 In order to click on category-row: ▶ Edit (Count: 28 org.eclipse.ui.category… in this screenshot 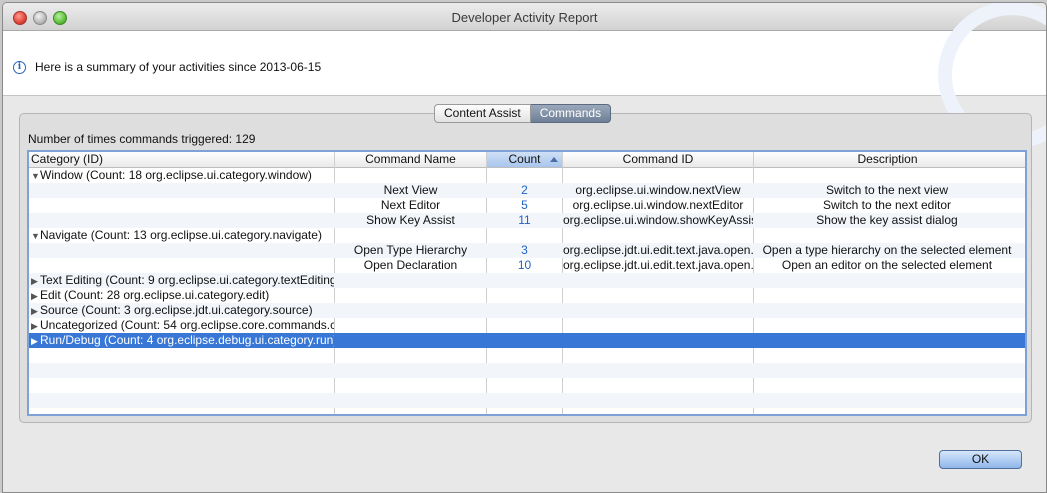, I will do `click(527, 295)`.